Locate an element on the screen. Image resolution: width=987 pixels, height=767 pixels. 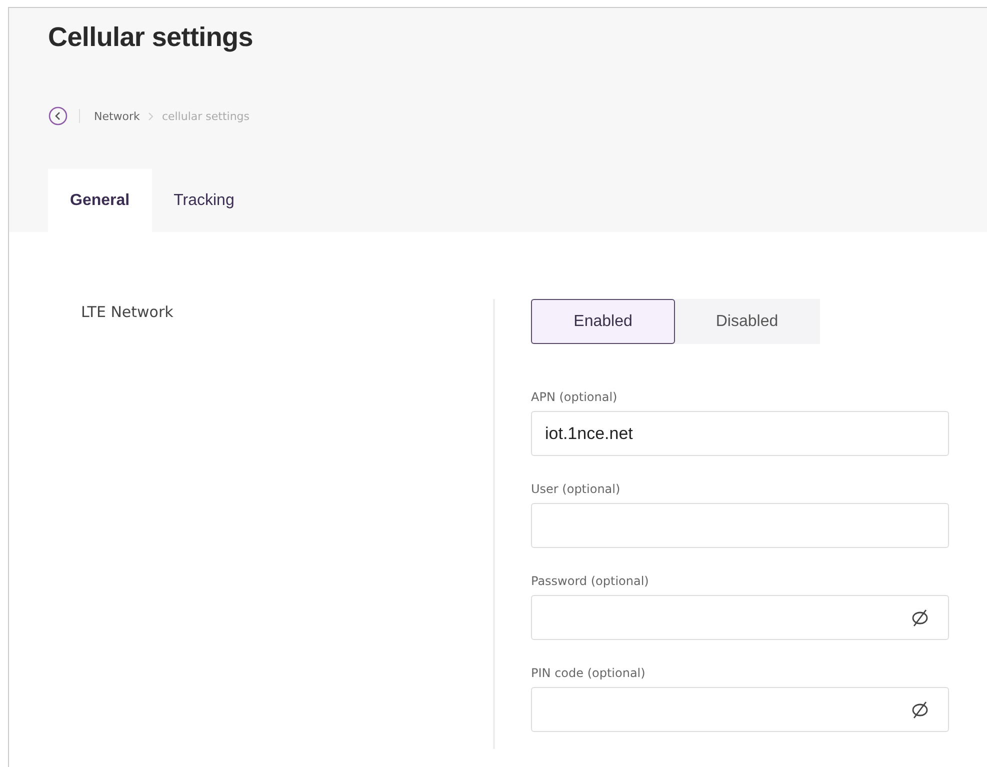
field-label: User (optional) is located at coordinates (576, 489).